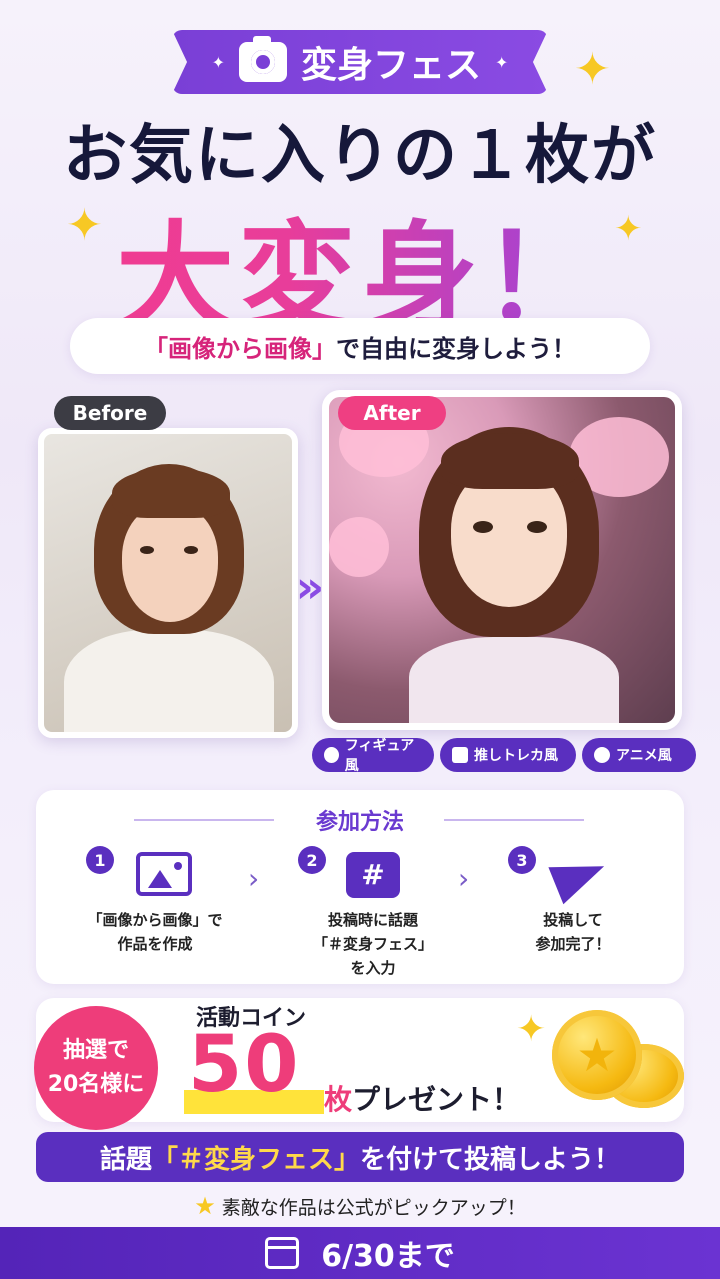 The height and width of the screenshot is (1279, 720). Describe the element at coordinates (516, 756) in the screenshot. I see `style-chip-label: 推しトレカ風` at that location.